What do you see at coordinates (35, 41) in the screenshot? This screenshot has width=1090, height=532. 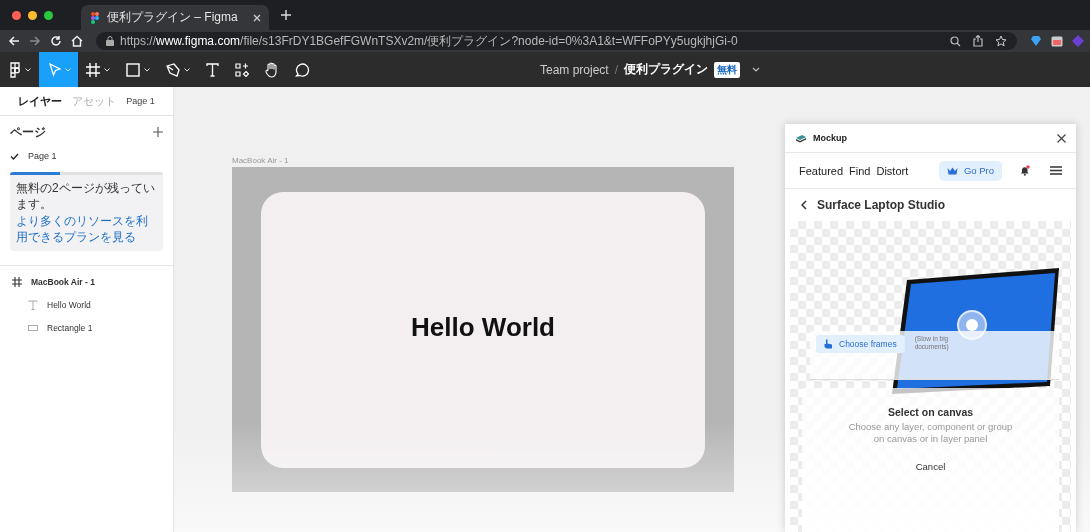 I see `forward-icon` at bounding box center [35, 41].